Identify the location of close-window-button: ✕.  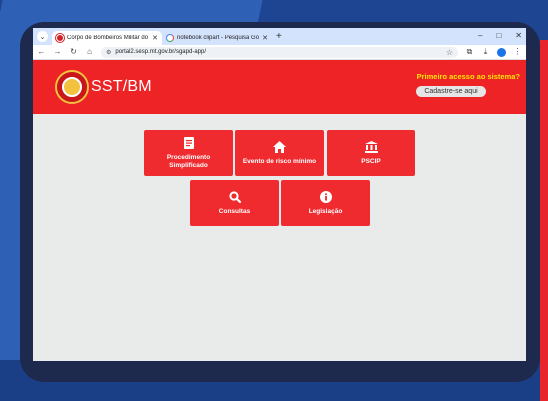
(518, 35).